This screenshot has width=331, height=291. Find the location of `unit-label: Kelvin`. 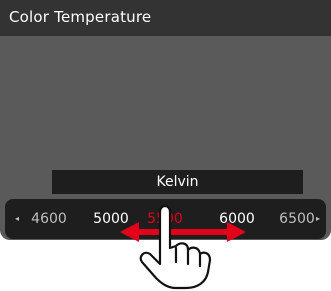

unit-label: Kelvin is located at coordinates (177, 182).